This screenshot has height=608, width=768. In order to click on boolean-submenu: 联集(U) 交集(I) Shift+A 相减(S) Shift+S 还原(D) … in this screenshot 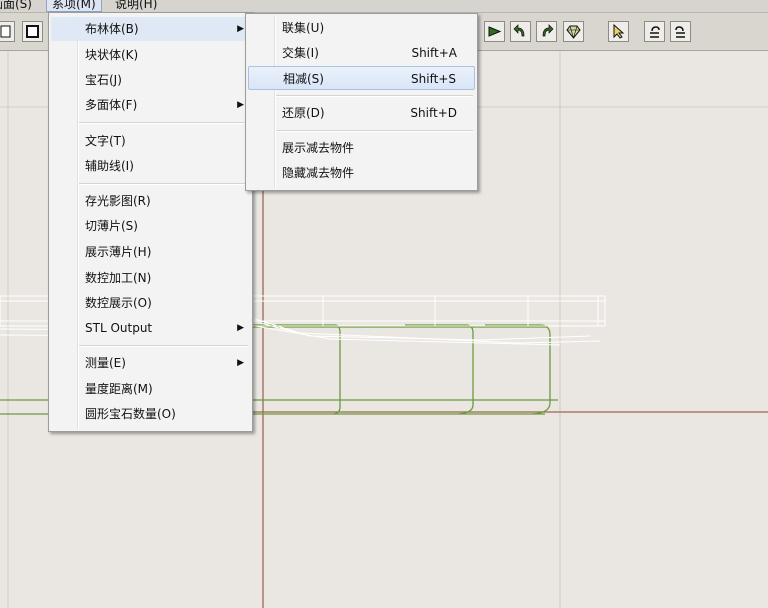, I will do `click(361, 102)`.